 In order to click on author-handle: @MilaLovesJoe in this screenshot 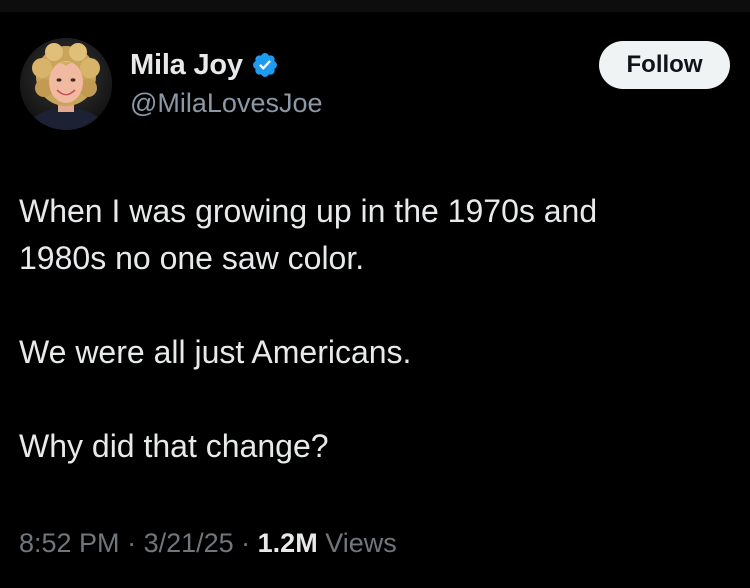, I will do `click(226, 103)`.